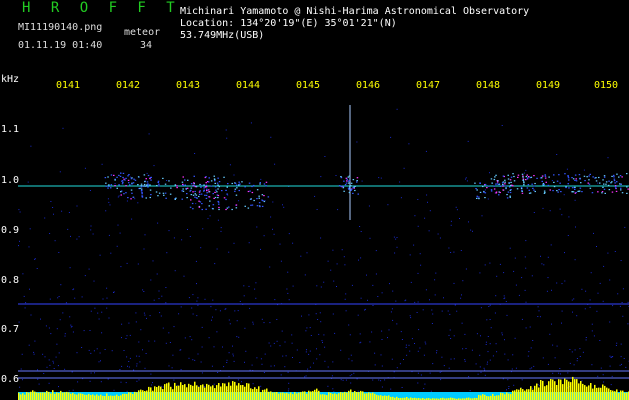 This screenshot has height=400, width=629. What do you see at coordinates (10, 180) in the screenshot?
I see `y-tick-label: 1.0` at bounding box center [10, 180].